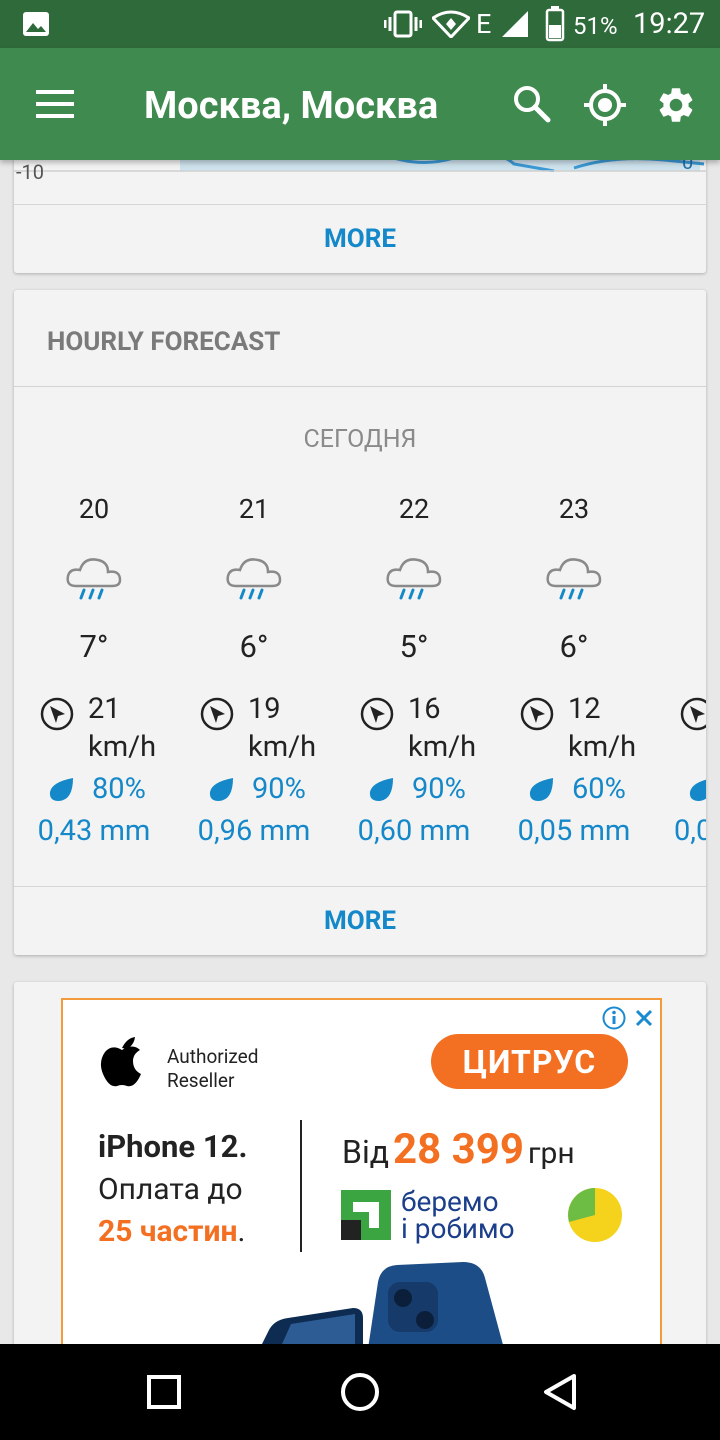  I want to click on vibrate-icon, so click(403, 24).